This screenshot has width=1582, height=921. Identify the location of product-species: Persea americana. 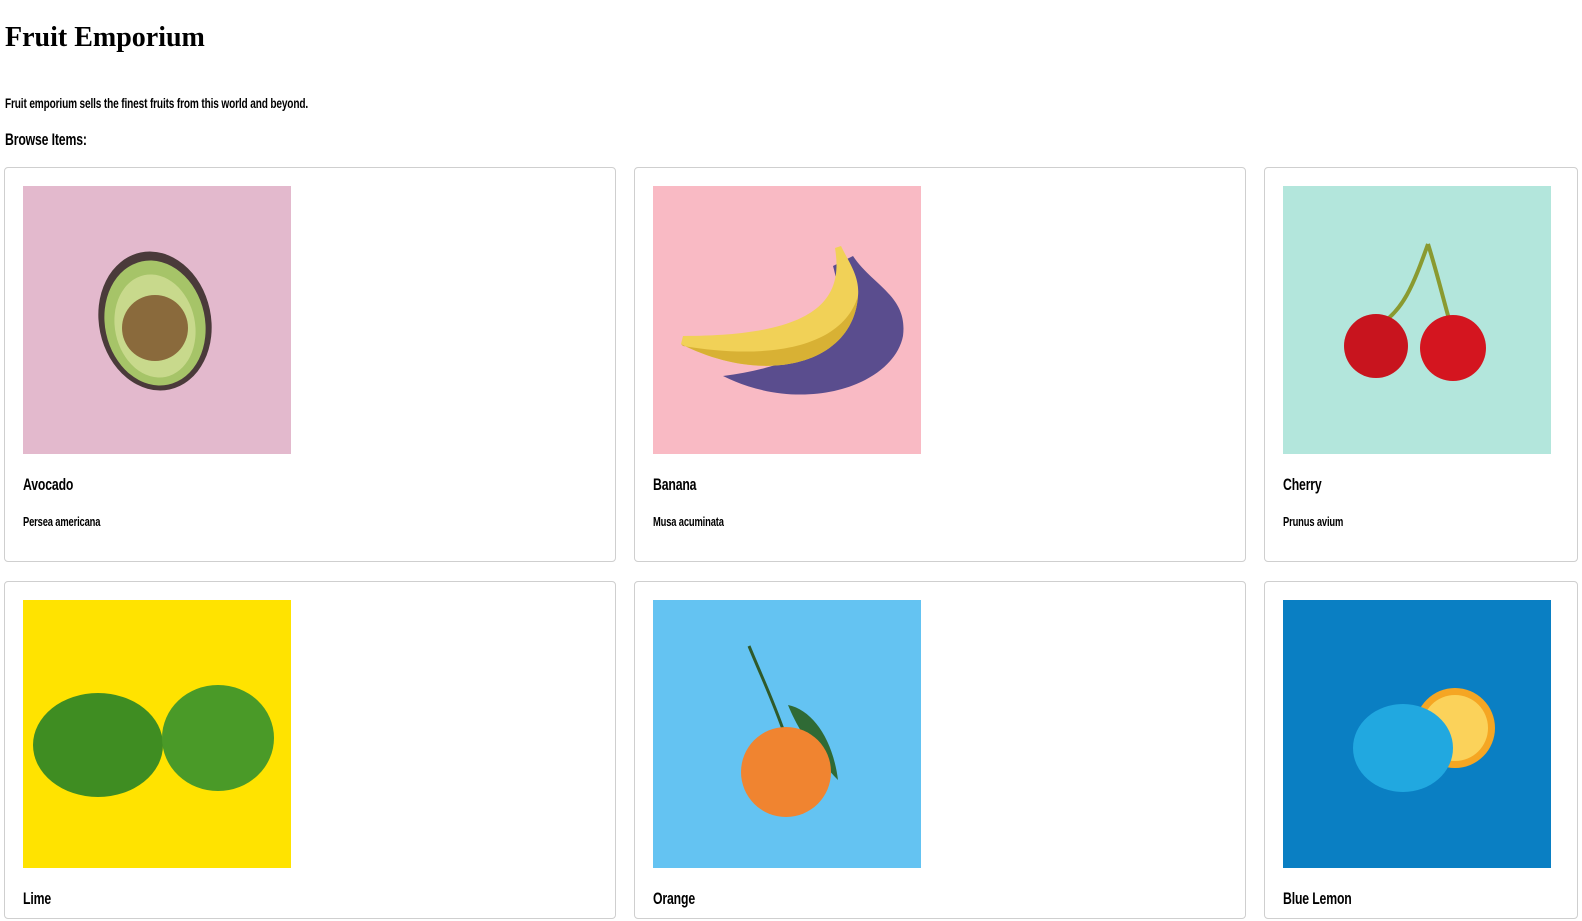
(62, 521).